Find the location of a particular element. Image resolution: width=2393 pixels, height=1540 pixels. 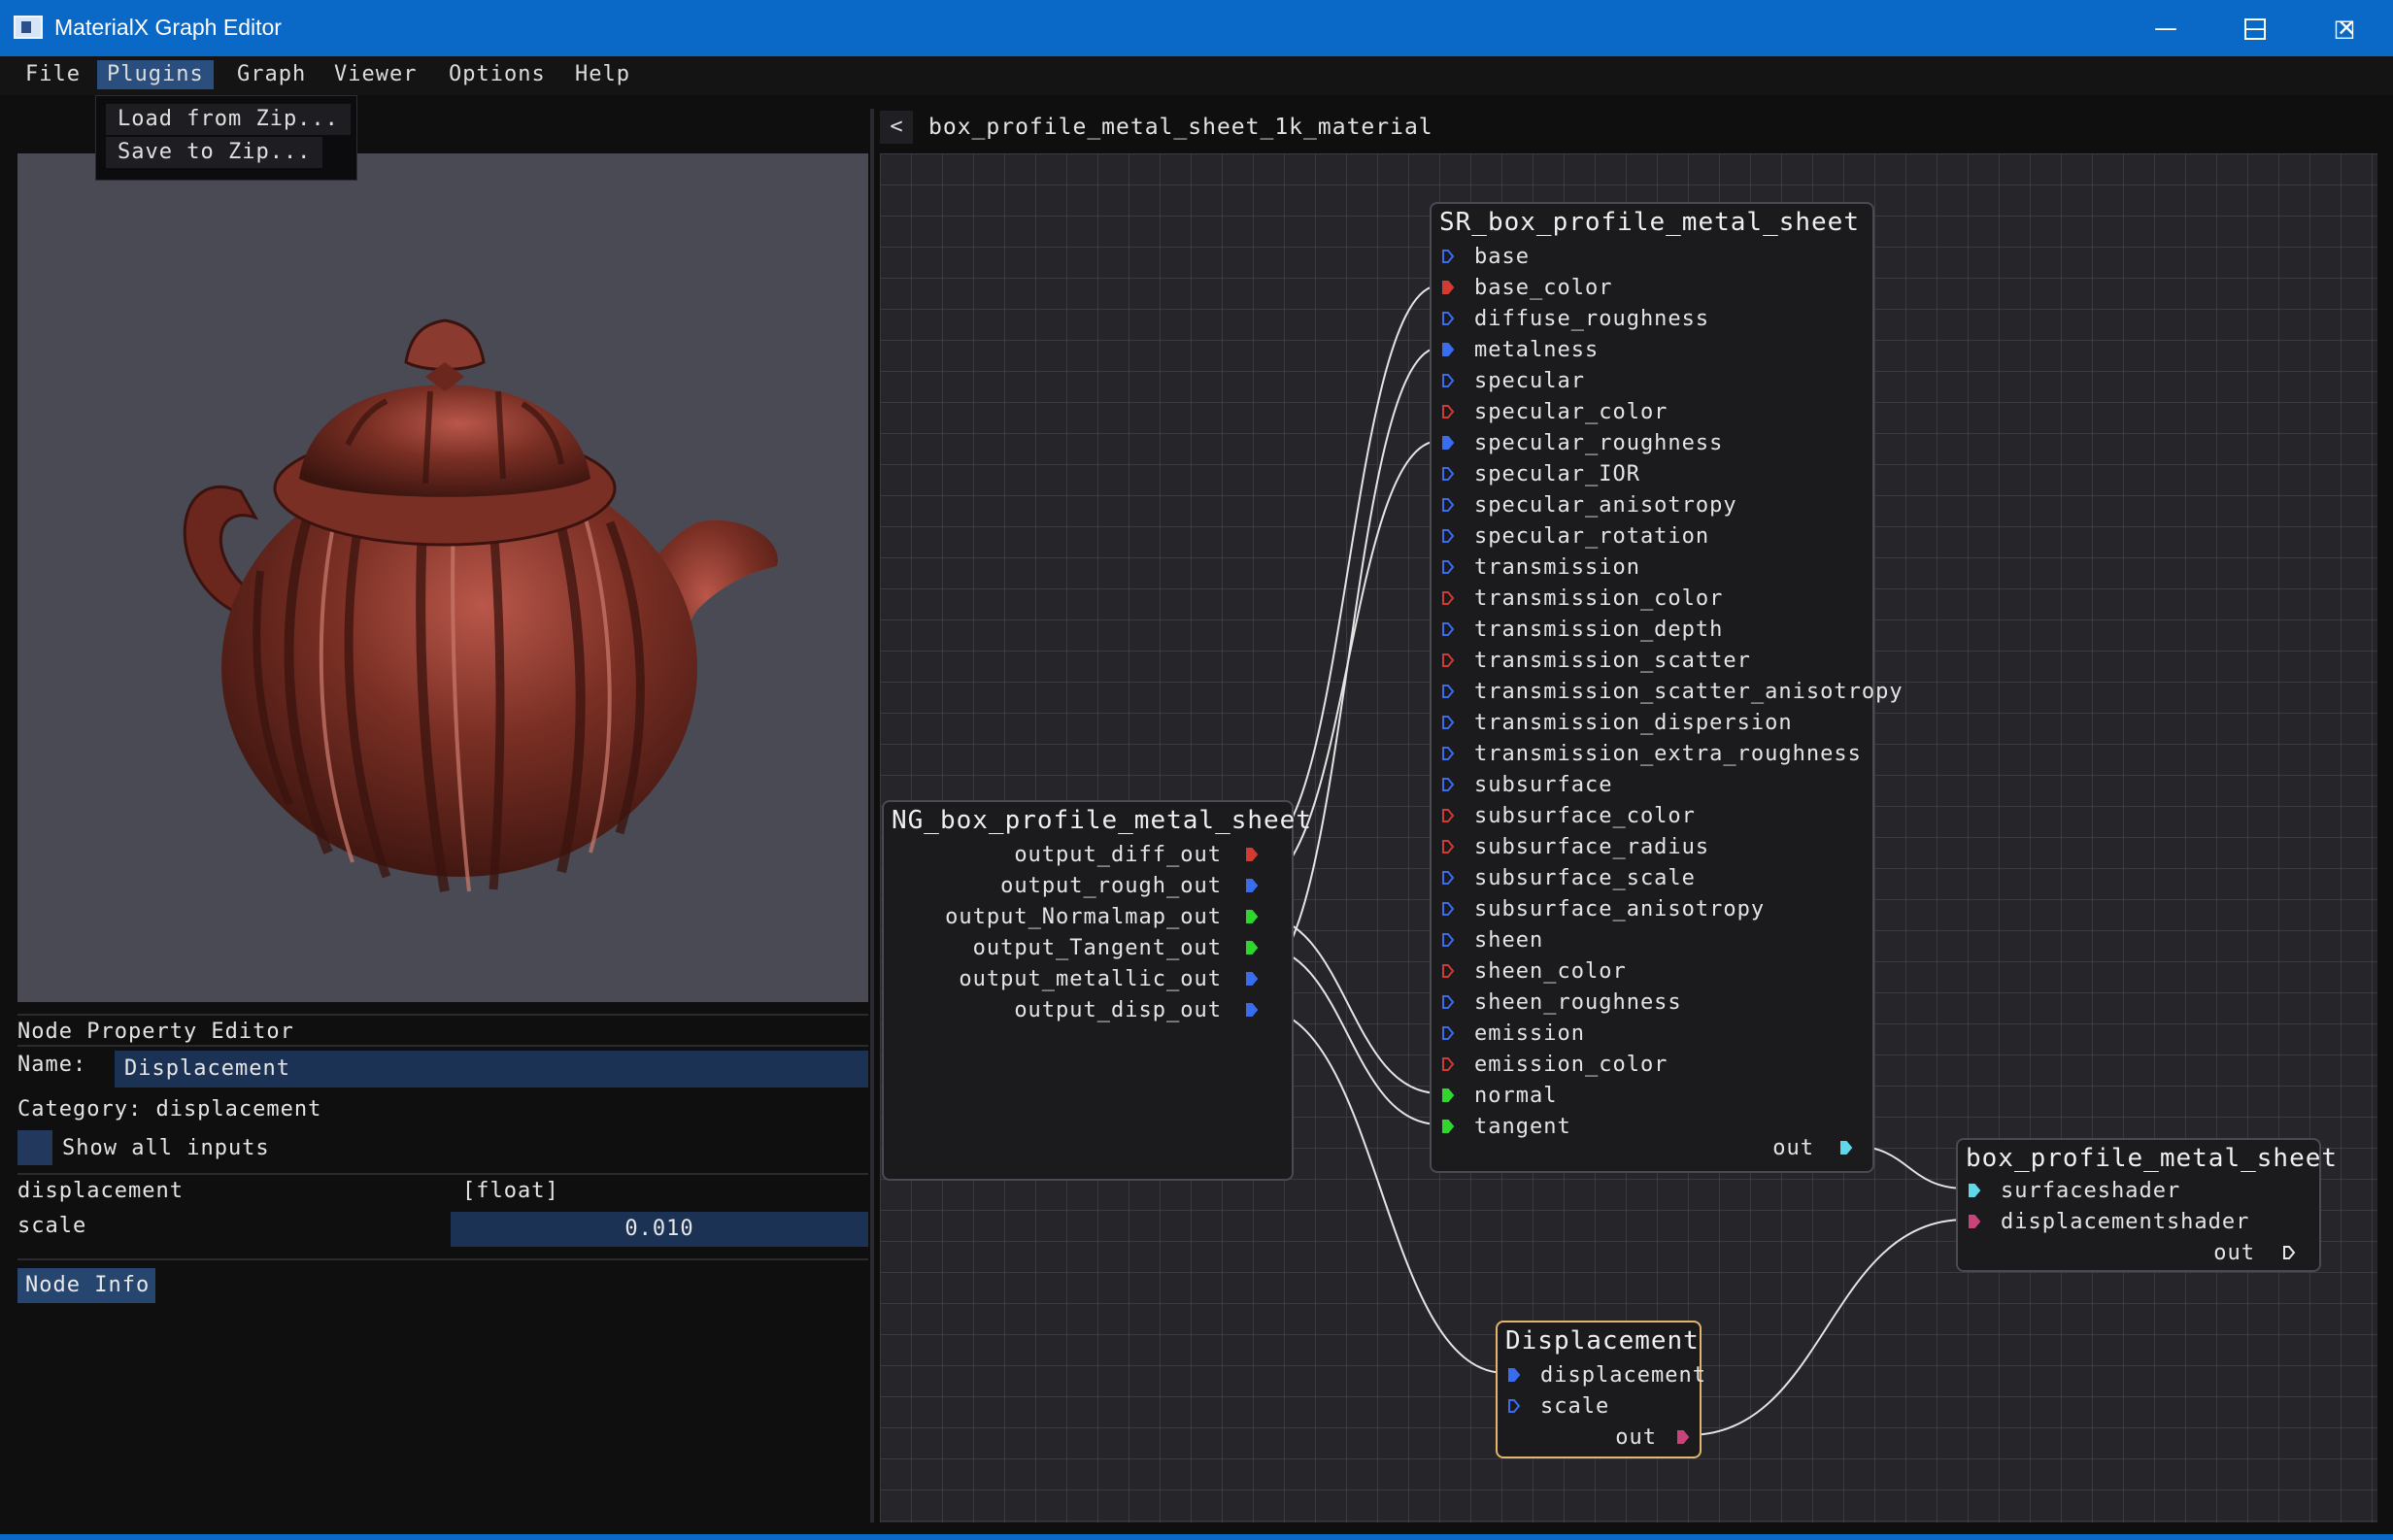

input-label-sheen: sheen is located at coordinates (1509, 940).